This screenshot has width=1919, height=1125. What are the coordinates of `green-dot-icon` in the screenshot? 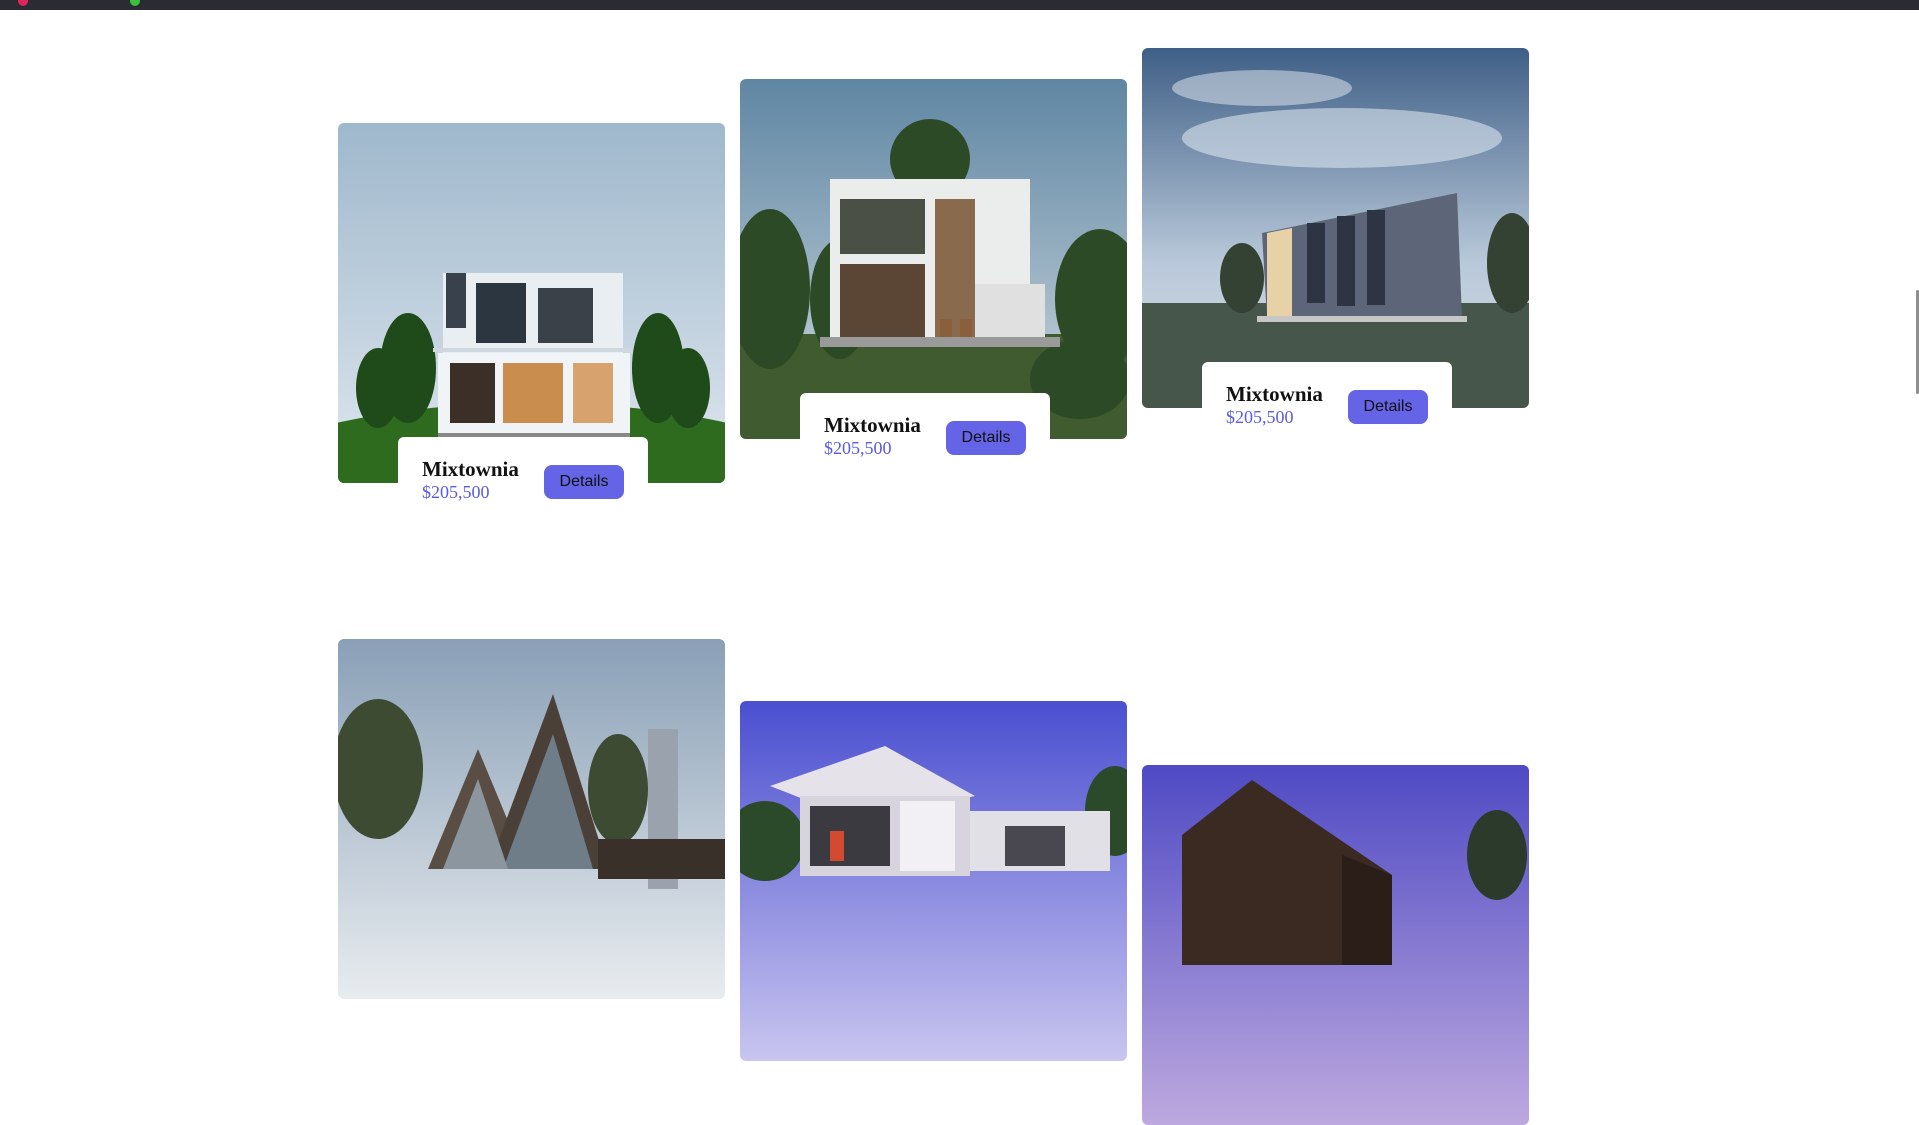 It's located at (135, 3).